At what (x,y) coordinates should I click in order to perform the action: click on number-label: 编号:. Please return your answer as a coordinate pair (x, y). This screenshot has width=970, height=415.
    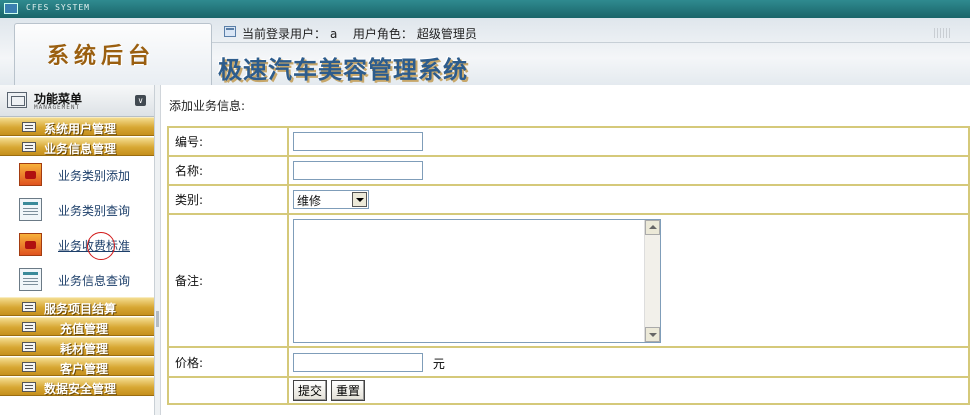
    Looking at the image, I should click on (228, 141).